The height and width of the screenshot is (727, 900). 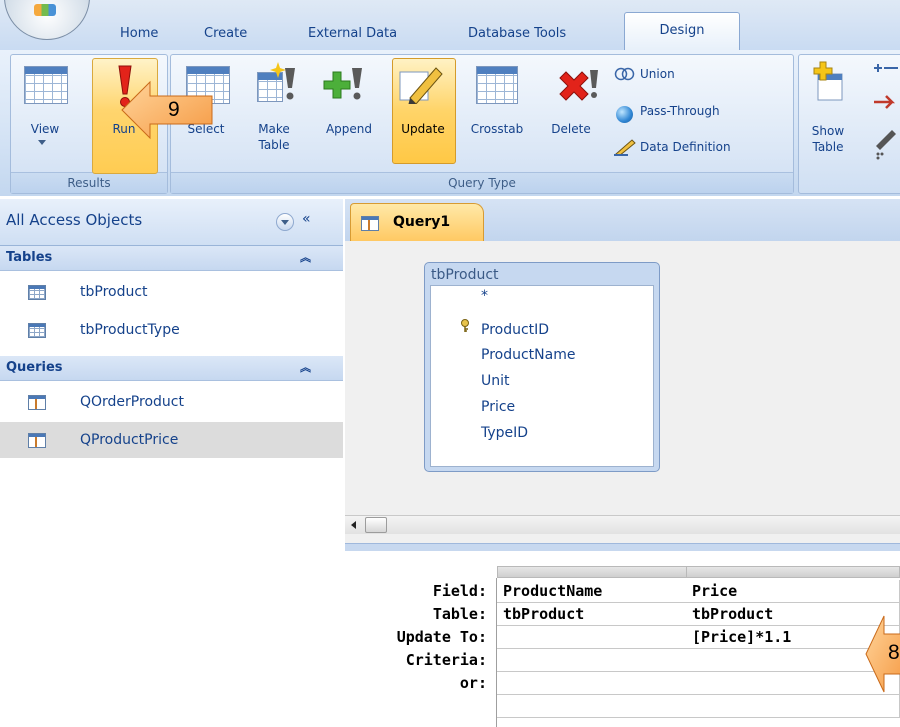 I want to click on nav-item-label: tbProduct, so click(x=114, y=292).